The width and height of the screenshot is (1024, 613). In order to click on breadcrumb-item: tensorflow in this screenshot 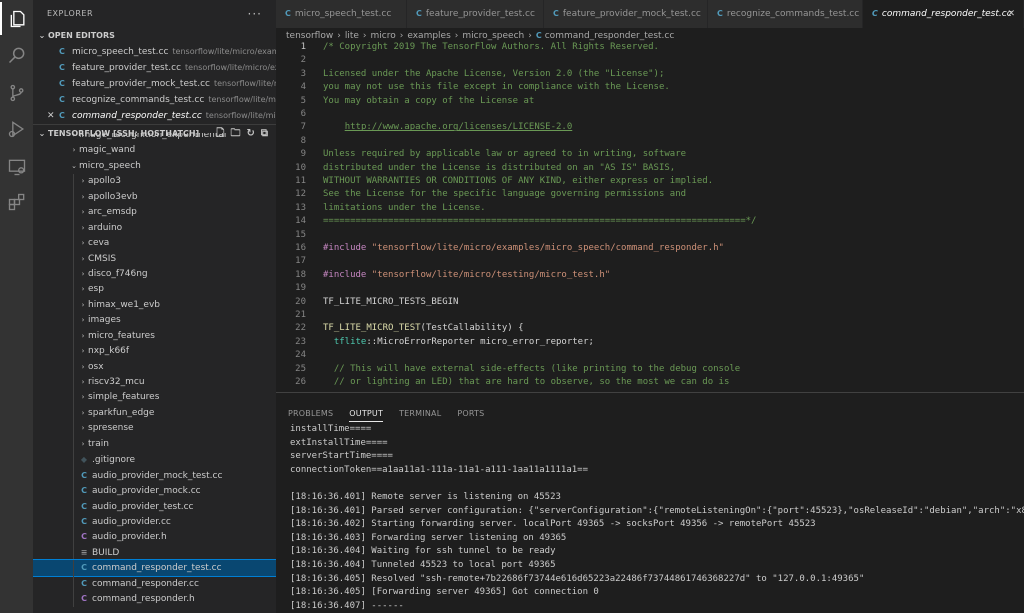, I will do `click(309, 36)`.